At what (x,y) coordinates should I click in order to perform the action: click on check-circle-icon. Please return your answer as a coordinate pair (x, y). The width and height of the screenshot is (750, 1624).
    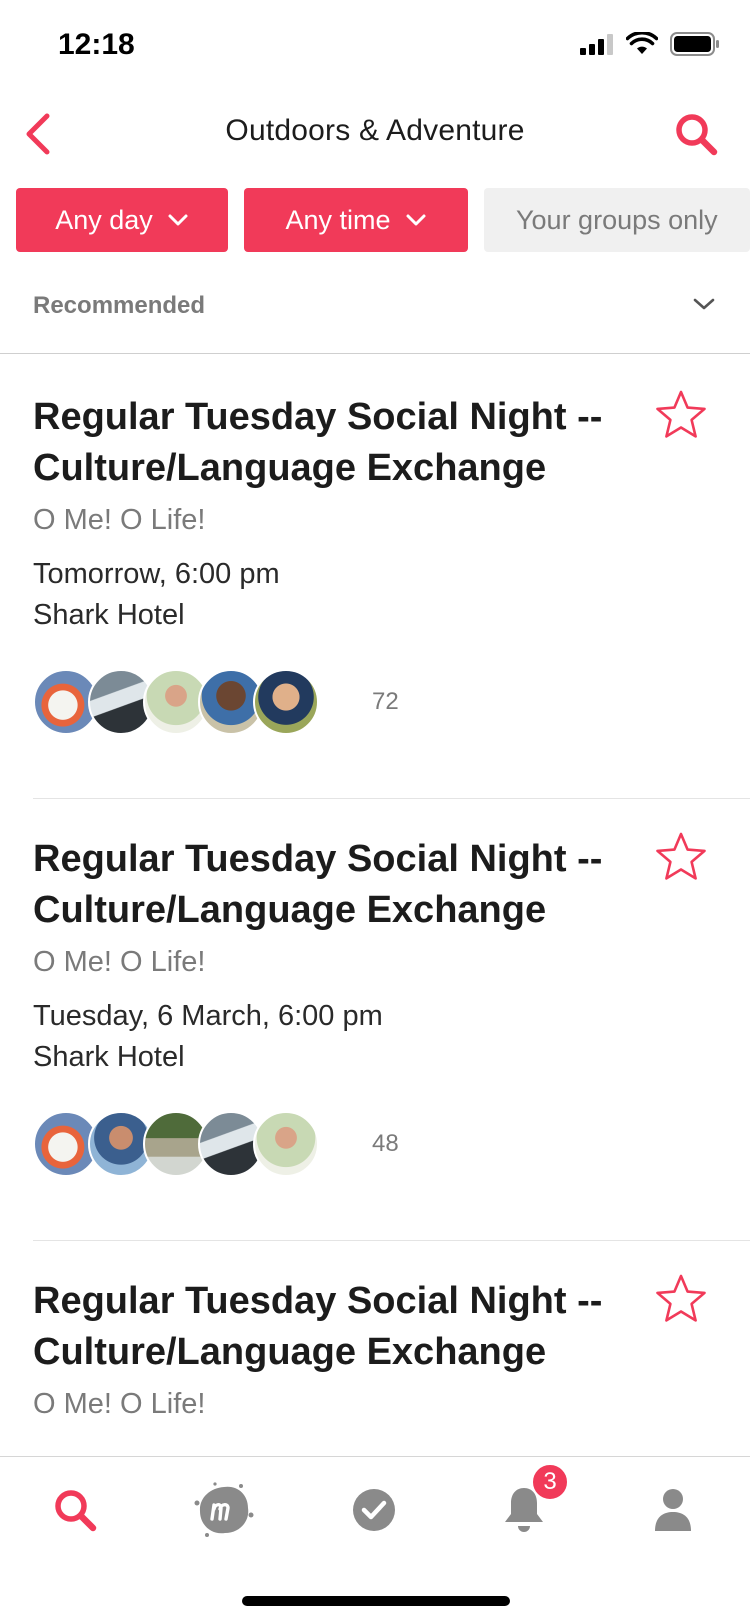
    Looking at the image, I should click on (374, 1510).